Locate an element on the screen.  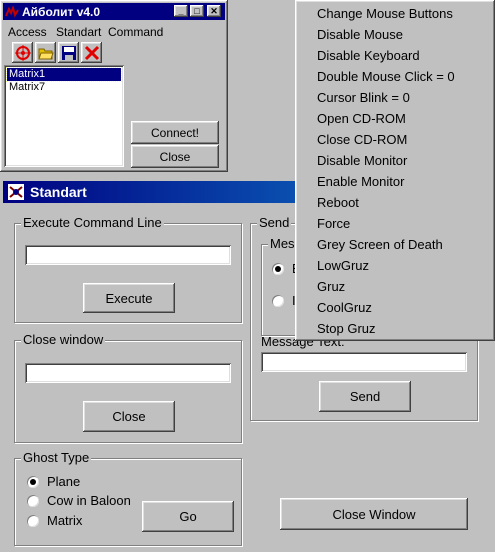
command-line-input is located at coordinates (128, 255).